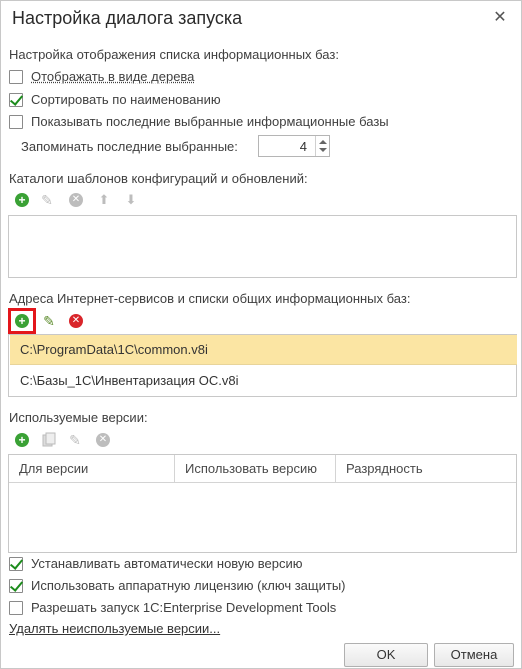  What do you see at coordinates (16, 77) in the screenshot?
I see `show-tree-checkbox` at bounding box center [16, 77].